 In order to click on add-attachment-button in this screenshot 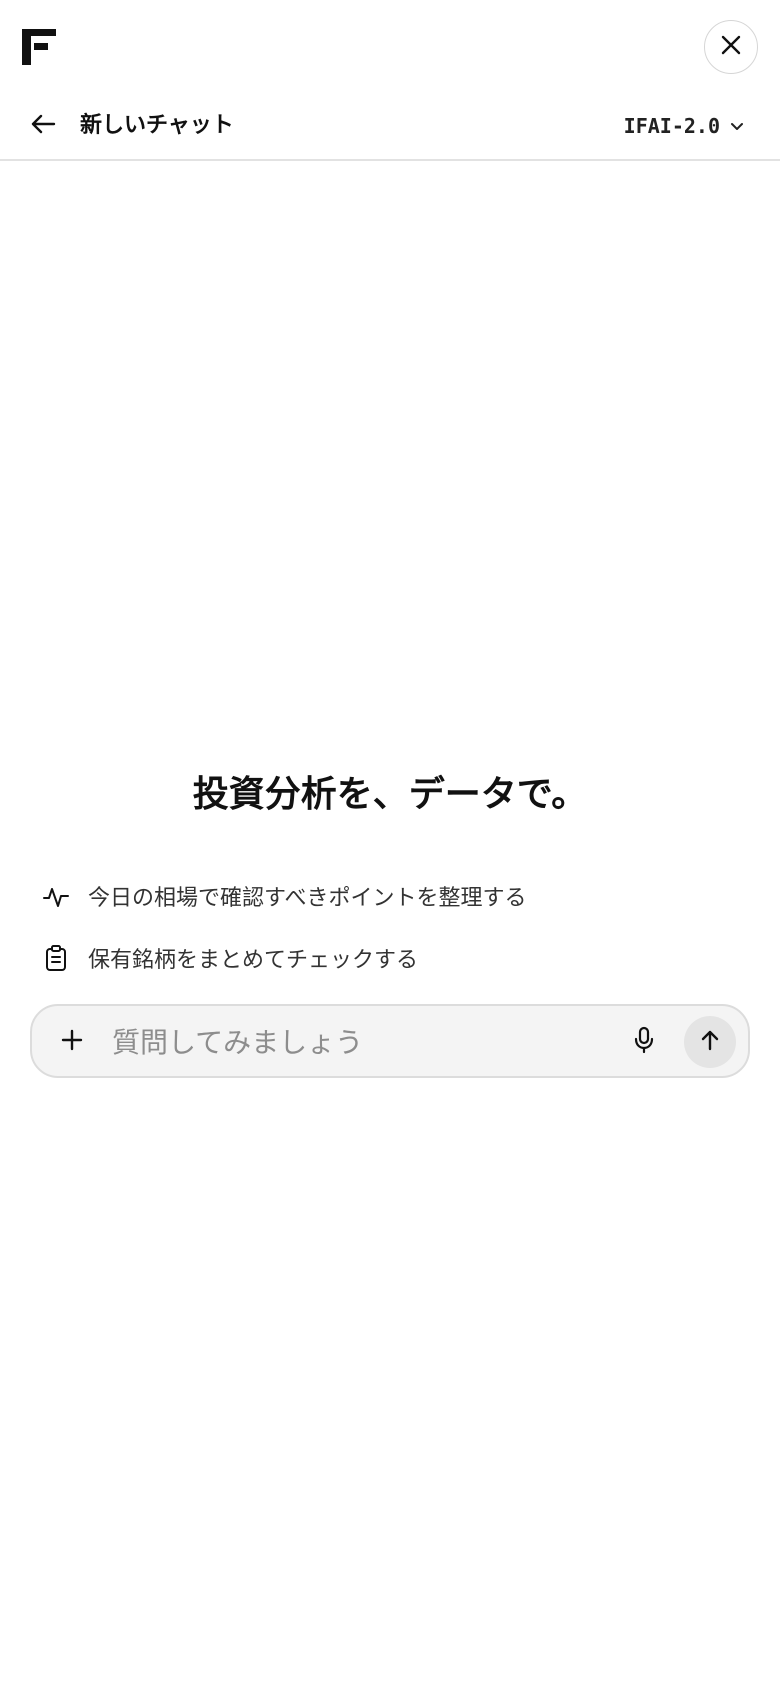, I will do `click(72, 1042)`.